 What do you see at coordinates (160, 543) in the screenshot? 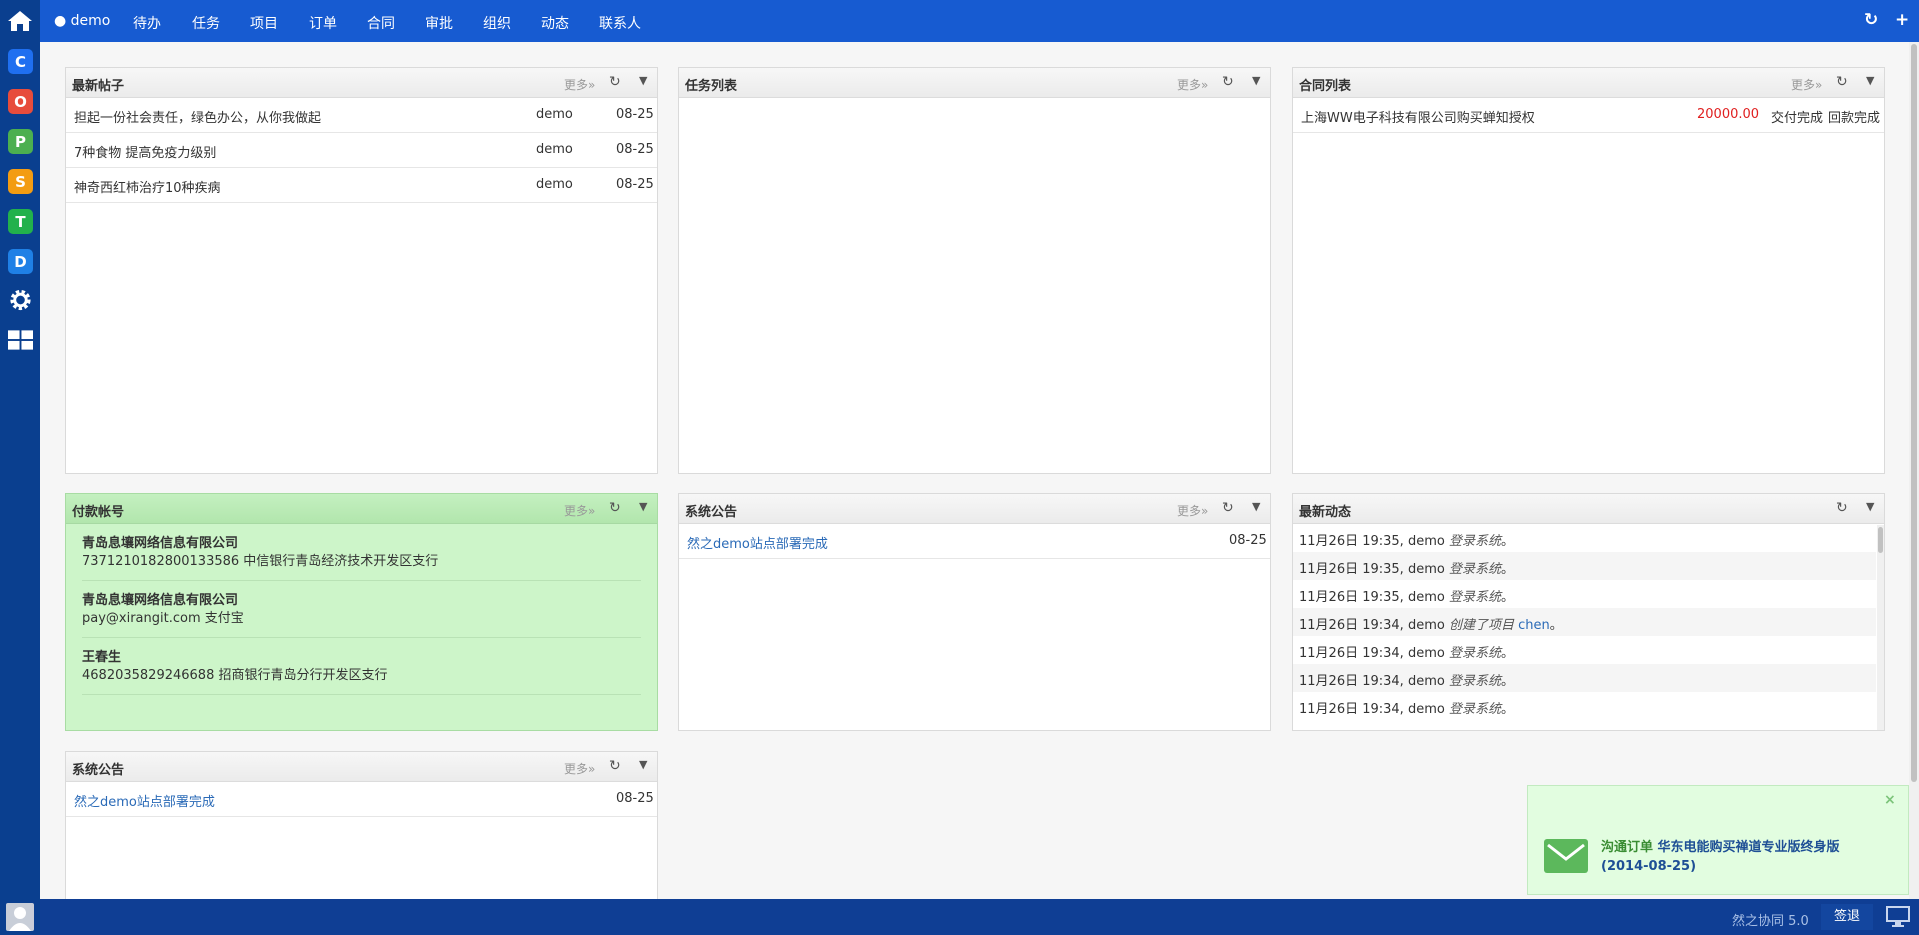
I see `account-name: 青岛息壤网络信息有限公司` at bounding box center [160, 543].